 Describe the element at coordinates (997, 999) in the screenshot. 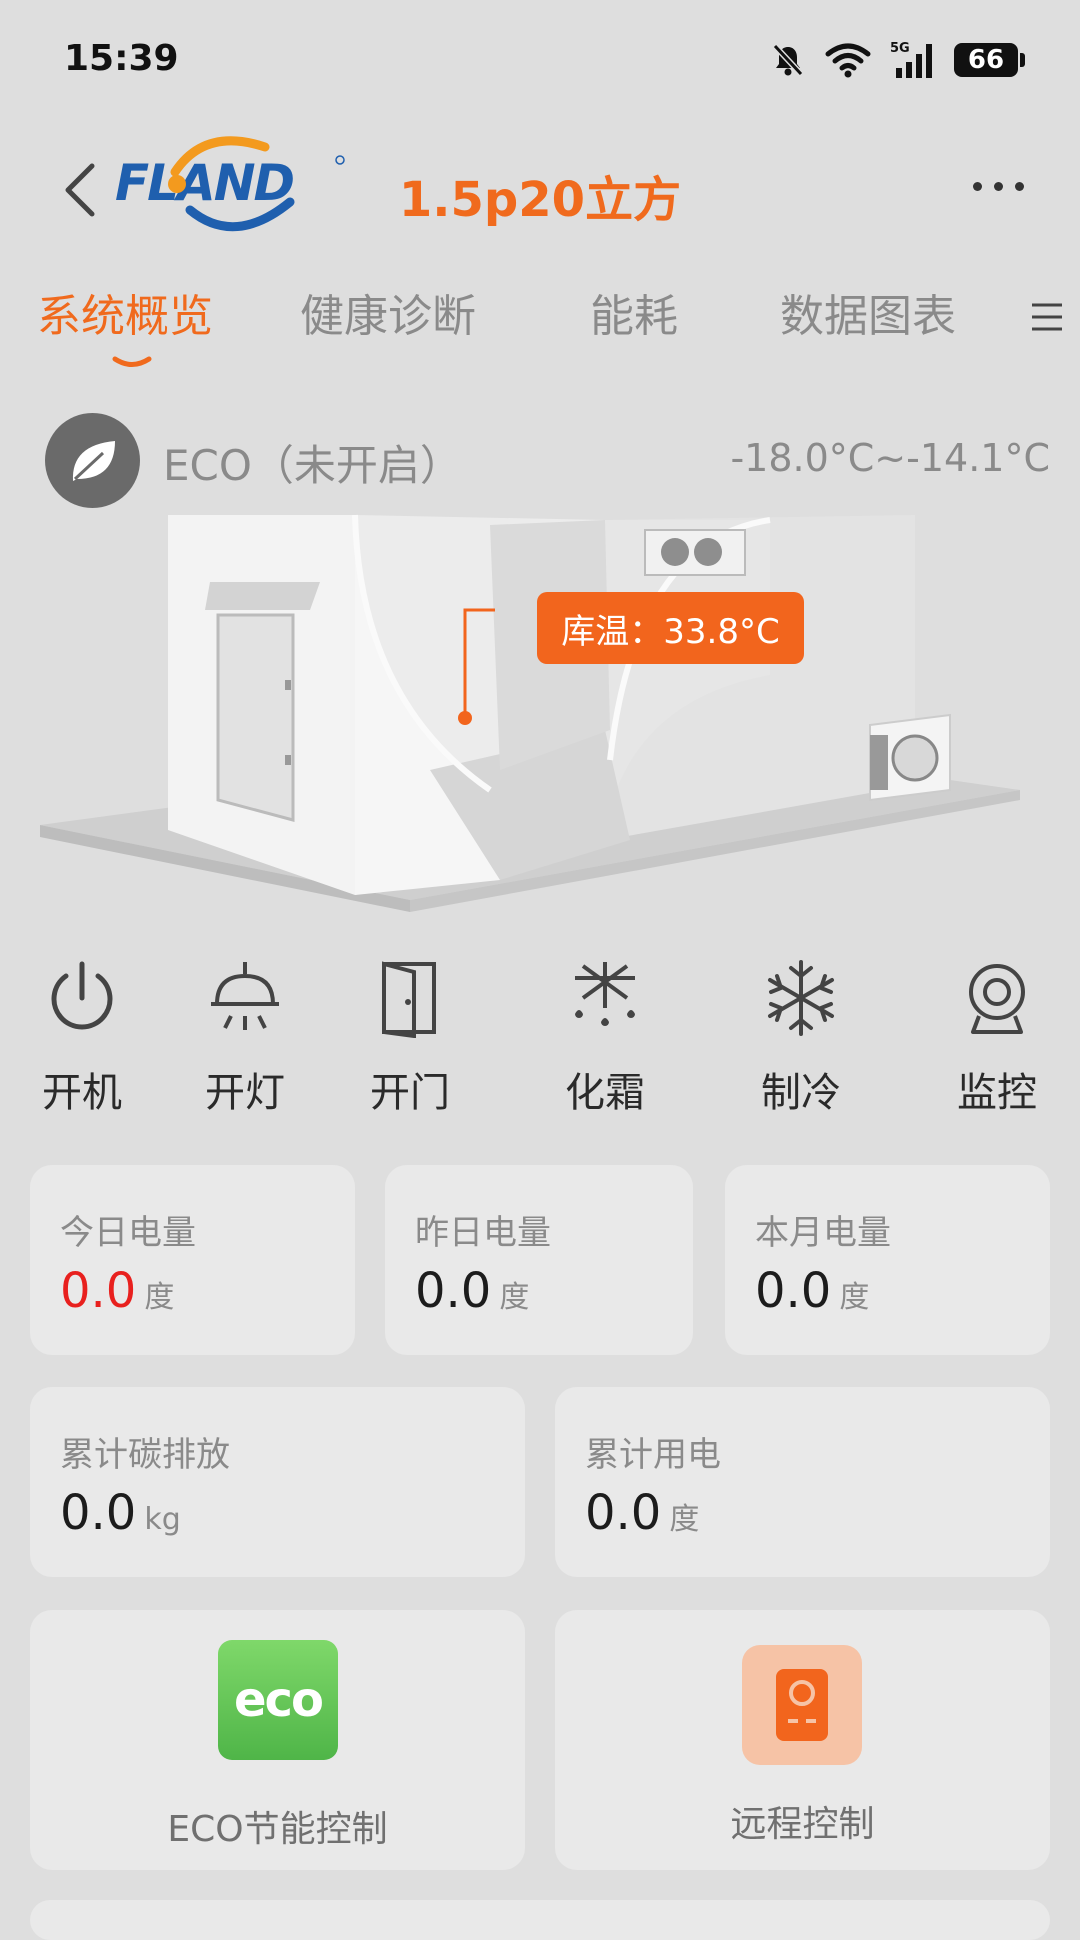

I see `camera-icon` at that location.